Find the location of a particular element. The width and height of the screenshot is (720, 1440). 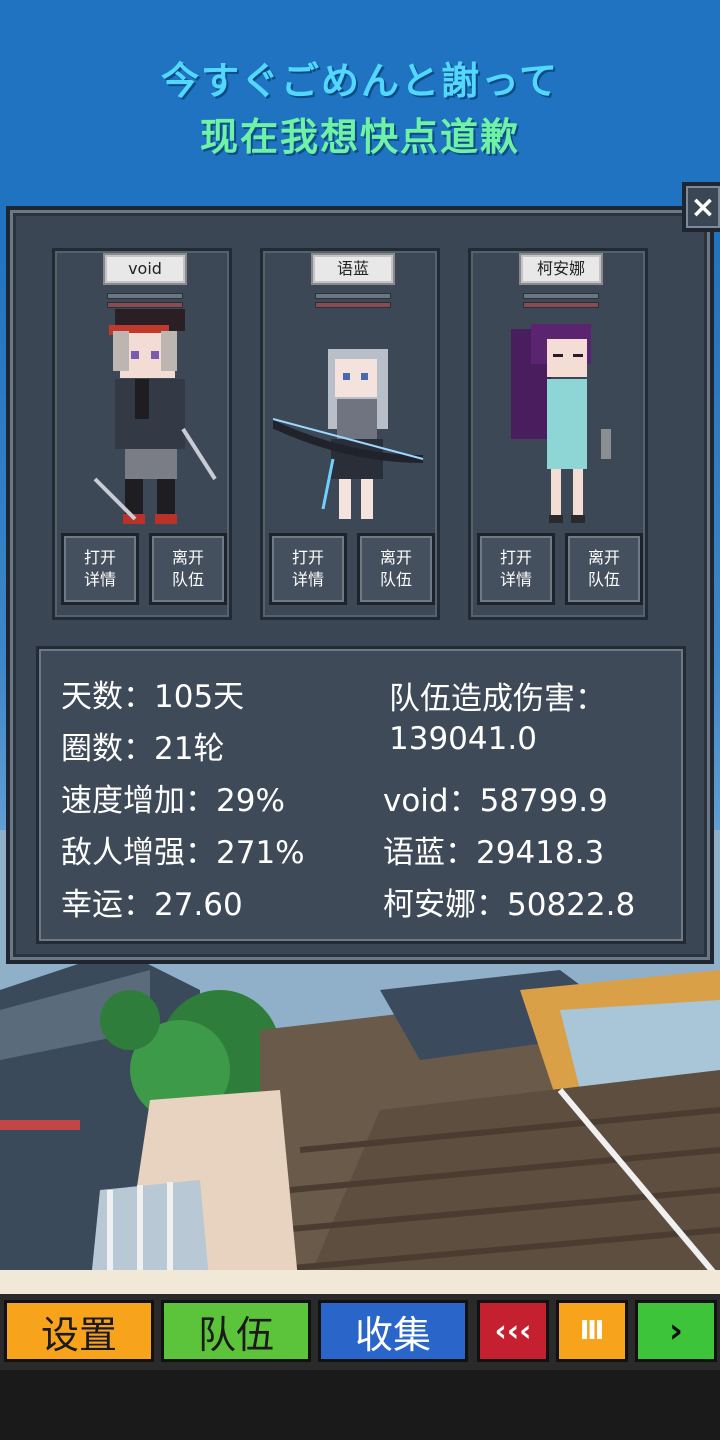

settings-button: 设置 is located at coordinates (79, 1331).